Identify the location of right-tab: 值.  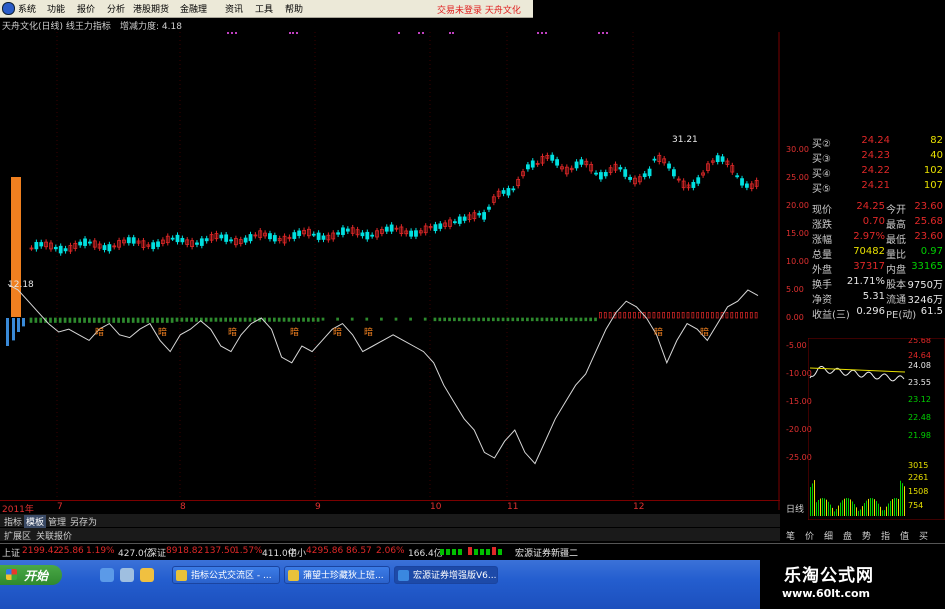
(904, 535).